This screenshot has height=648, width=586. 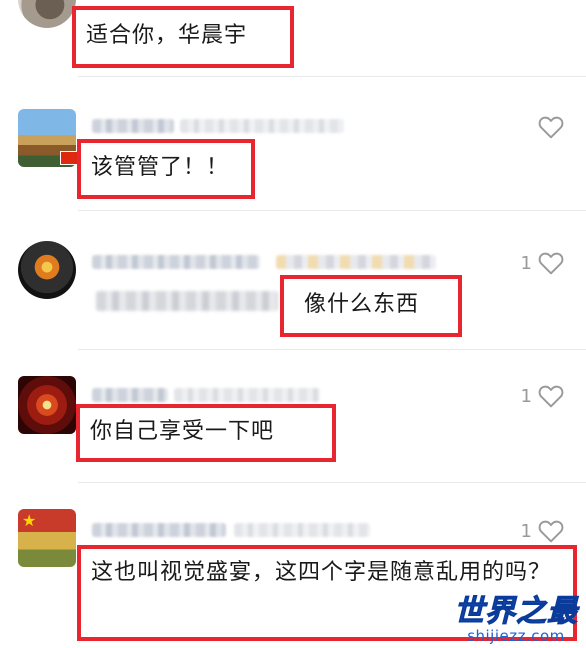 What do you see at coordinates (371, 306) in the screenshot?
I see `comment-text: 像什么东西` at bounding box center [371, 306].